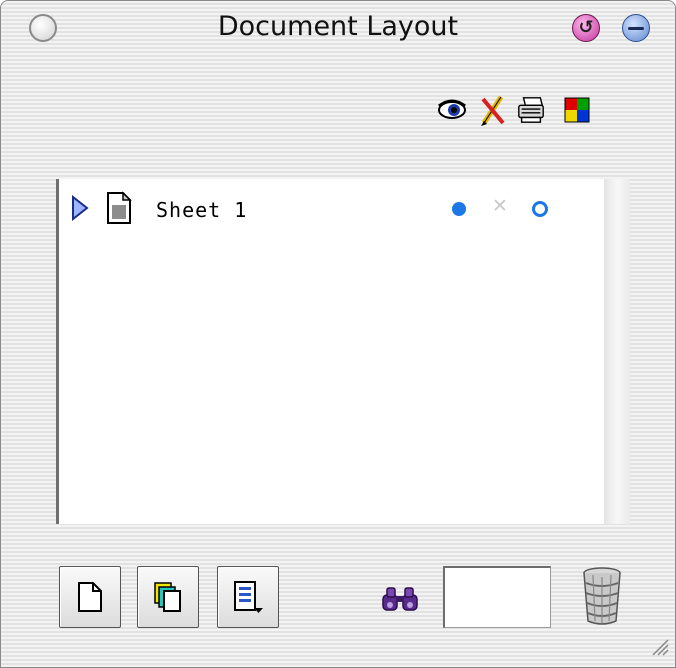 The height and width of the screenshot is (668, 676). Describe the element at coordinates (602, 598) in the screenshot. I see `trash-icon` at that location.